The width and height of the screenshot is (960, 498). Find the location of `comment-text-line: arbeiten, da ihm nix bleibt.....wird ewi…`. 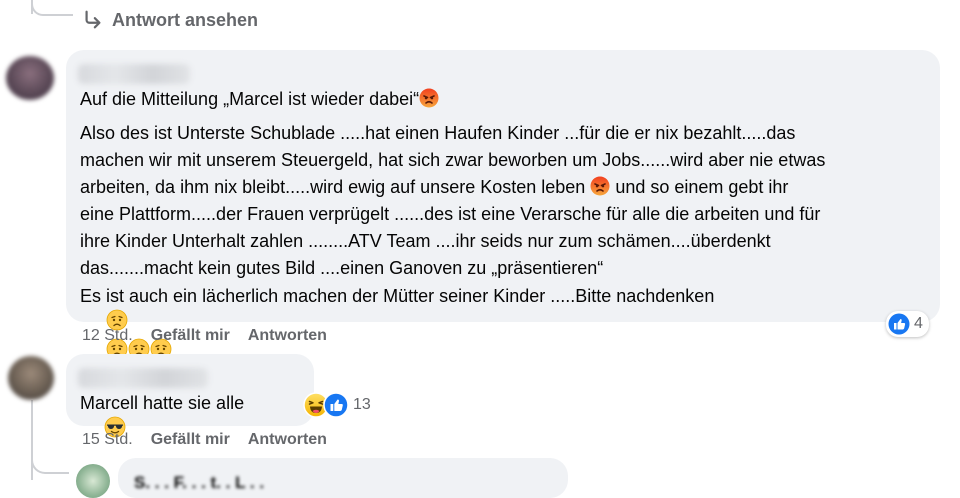

comment-text-line: arbeiten, da ihm nix bleibt.....wird ewi… is located at coordinates (434, 188).